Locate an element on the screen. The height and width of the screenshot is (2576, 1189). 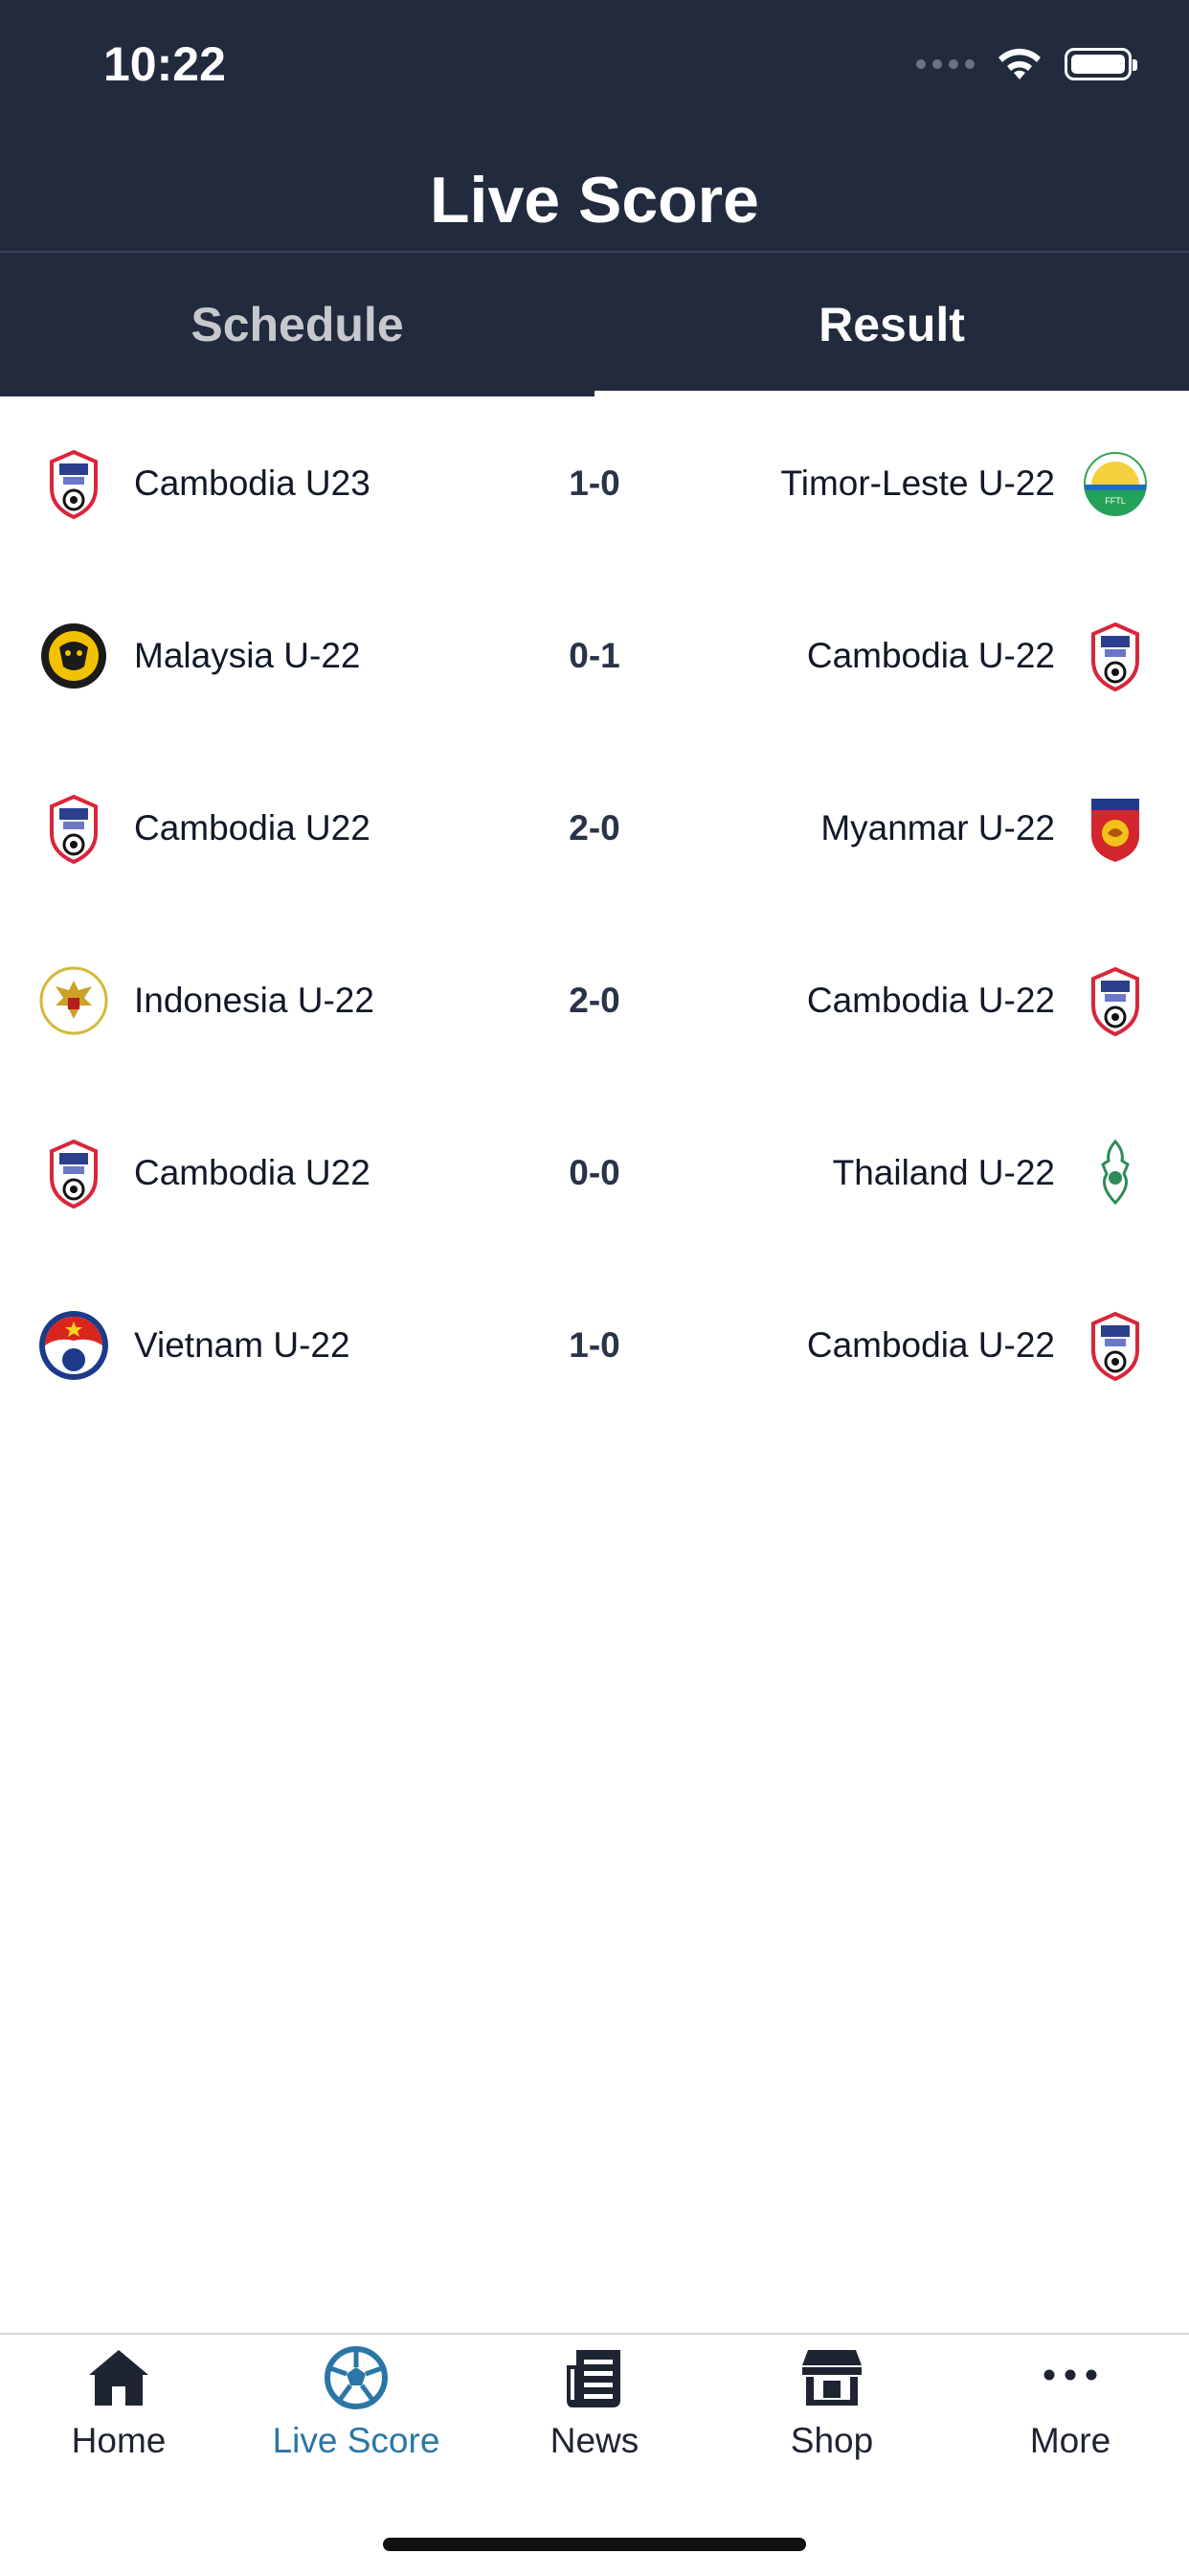
tab-bar: Schedule Result is located at coordinates (594, 324).